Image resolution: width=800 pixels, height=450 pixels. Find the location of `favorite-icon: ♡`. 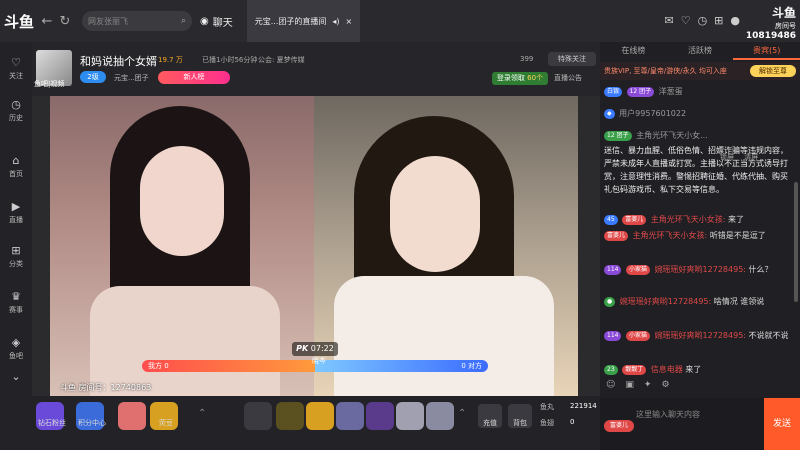

favorite-icon: ♡ is located at coordinates (686, 20).